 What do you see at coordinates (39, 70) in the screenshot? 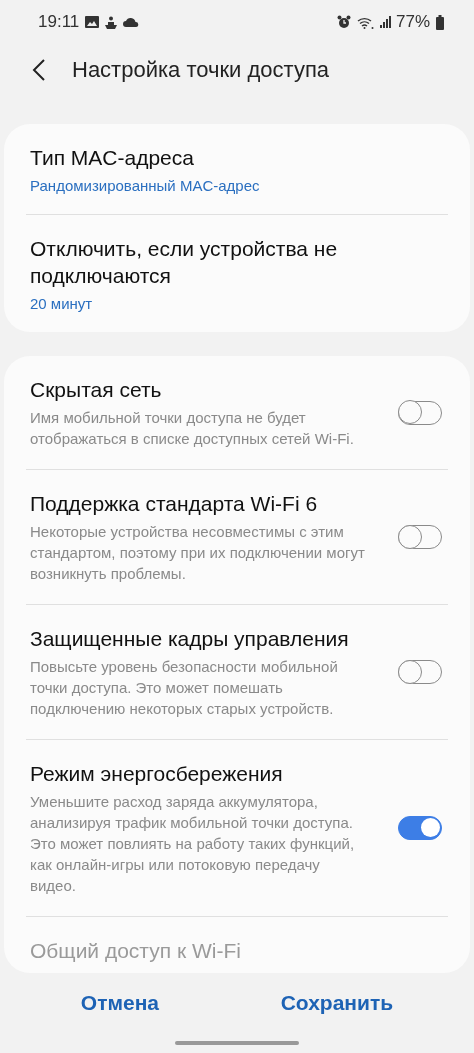
I see `back-icon` at bounding box center [39, 70].